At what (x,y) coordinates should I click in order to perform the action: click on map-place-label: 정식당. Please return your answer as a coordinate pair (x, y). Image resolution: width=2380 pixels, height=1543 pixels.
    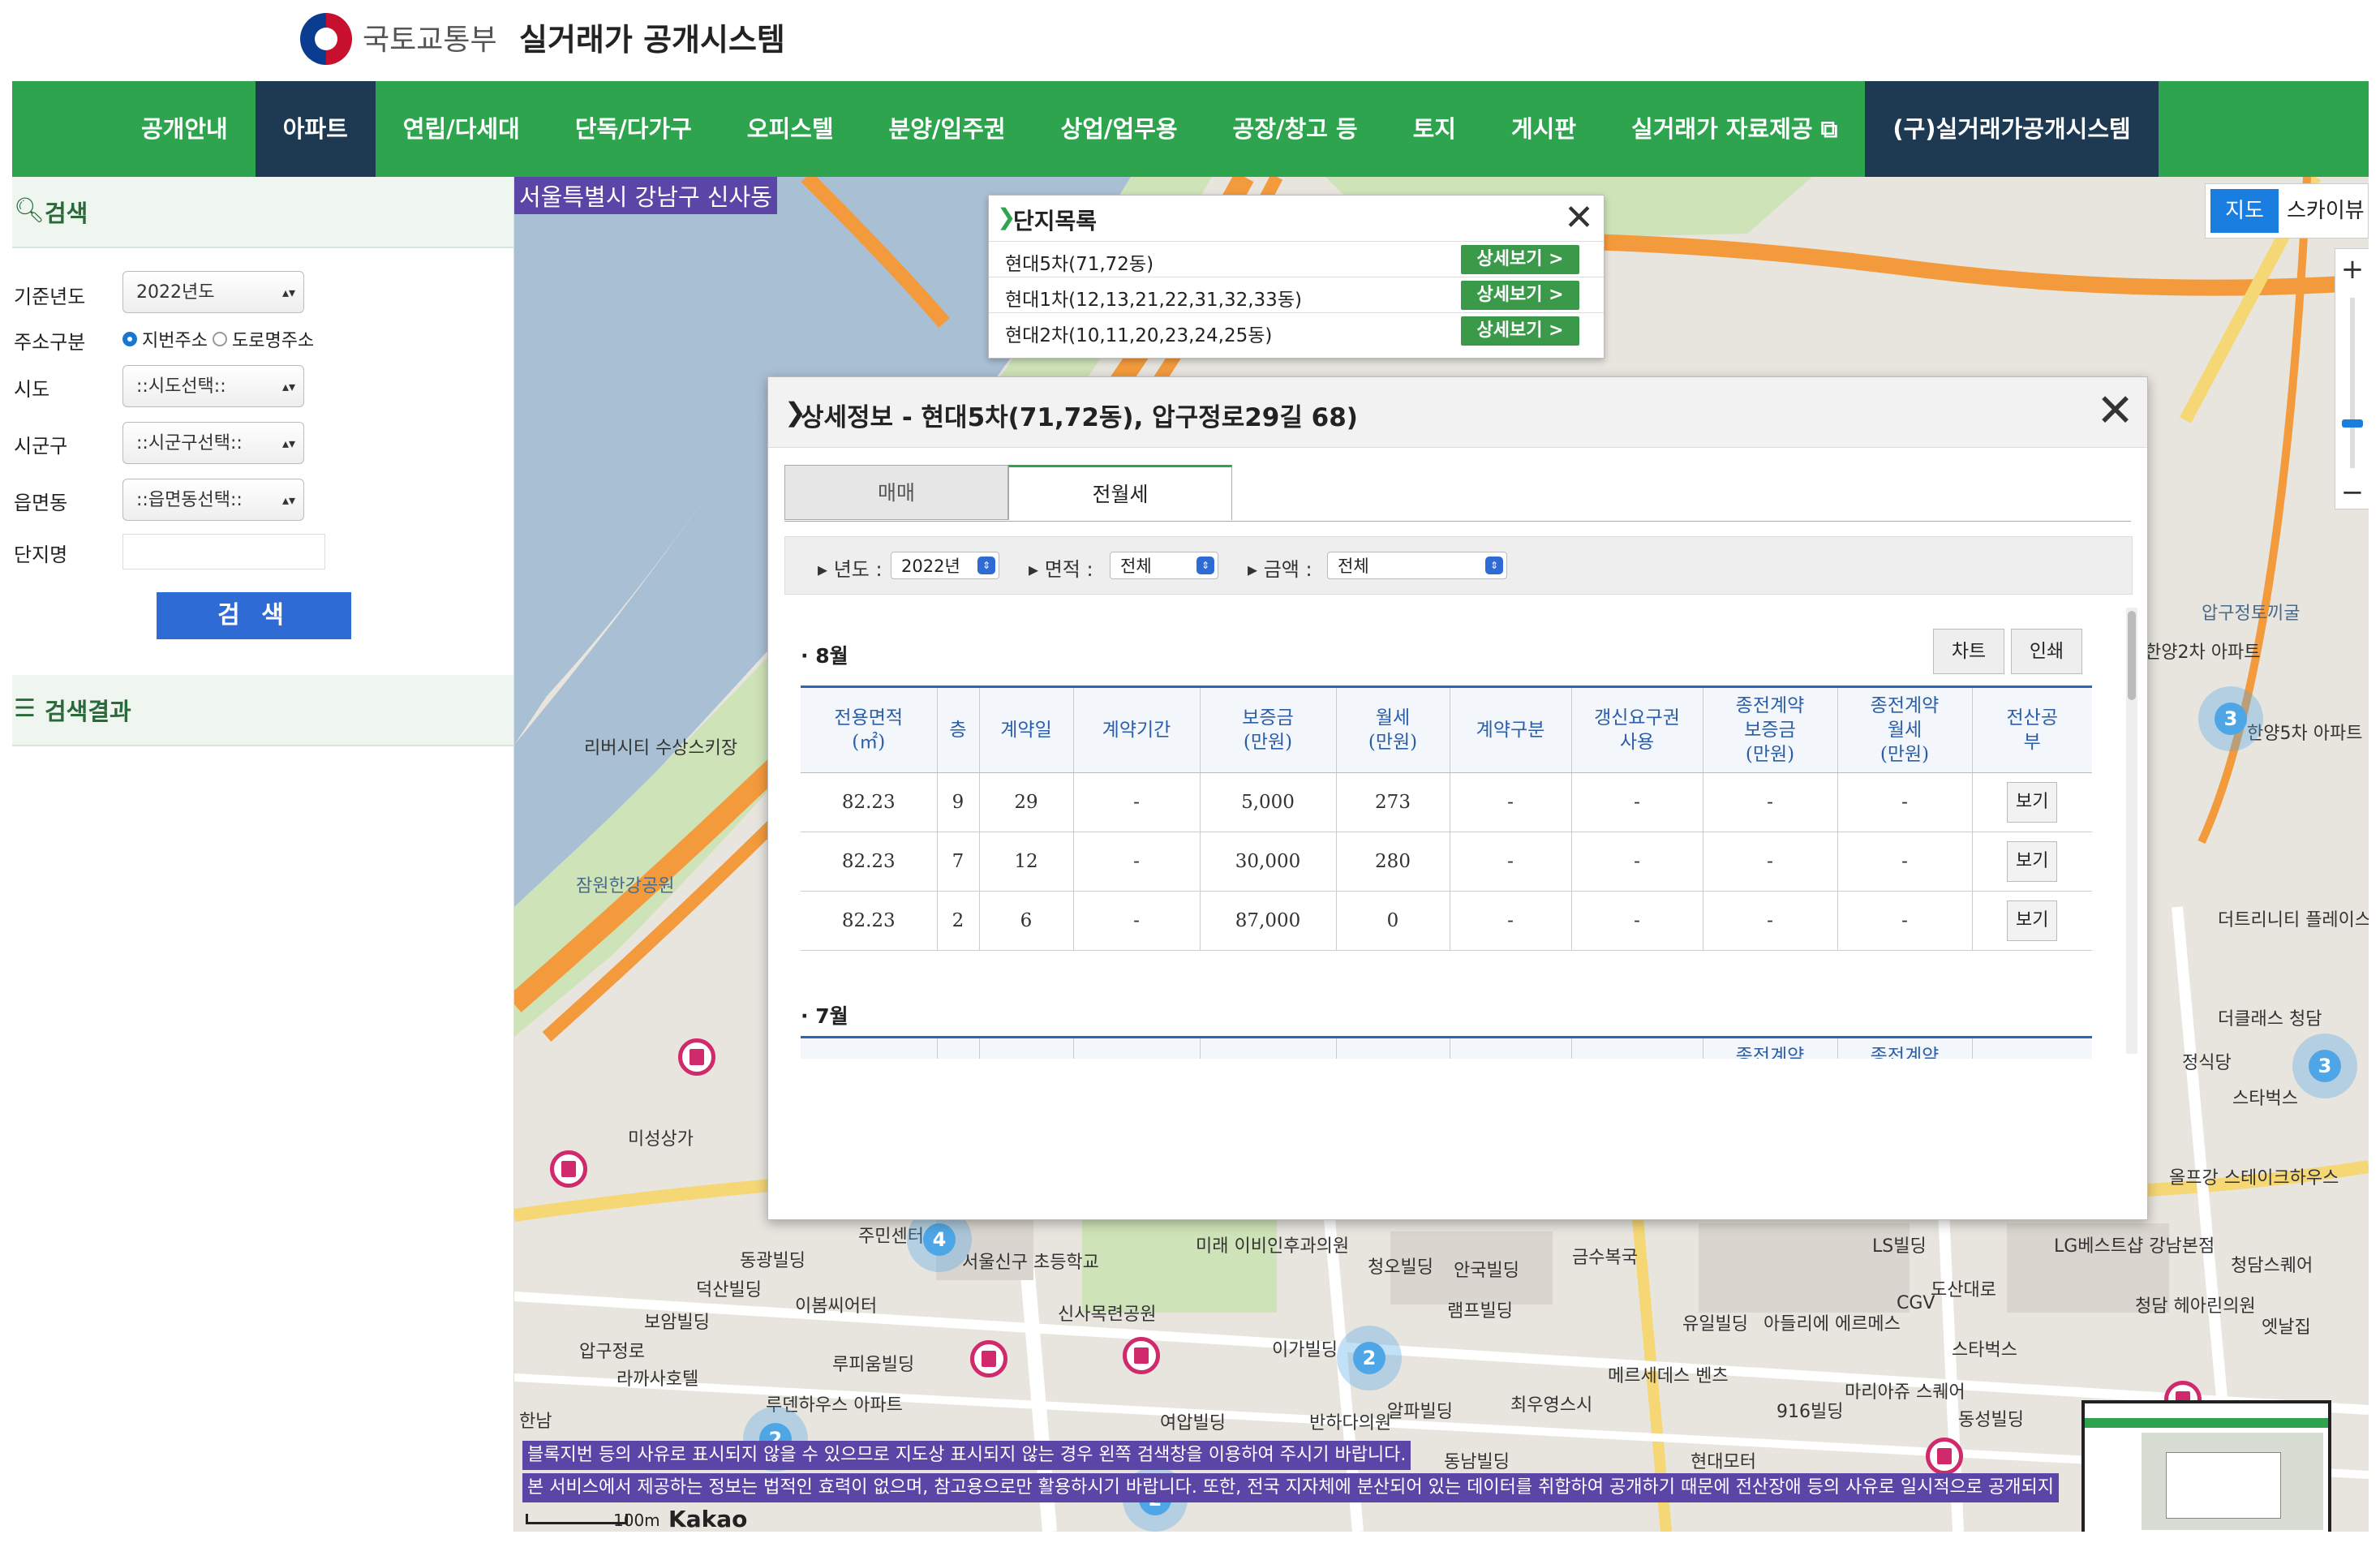
    Looking at the image, I should click on (2207, 1063).